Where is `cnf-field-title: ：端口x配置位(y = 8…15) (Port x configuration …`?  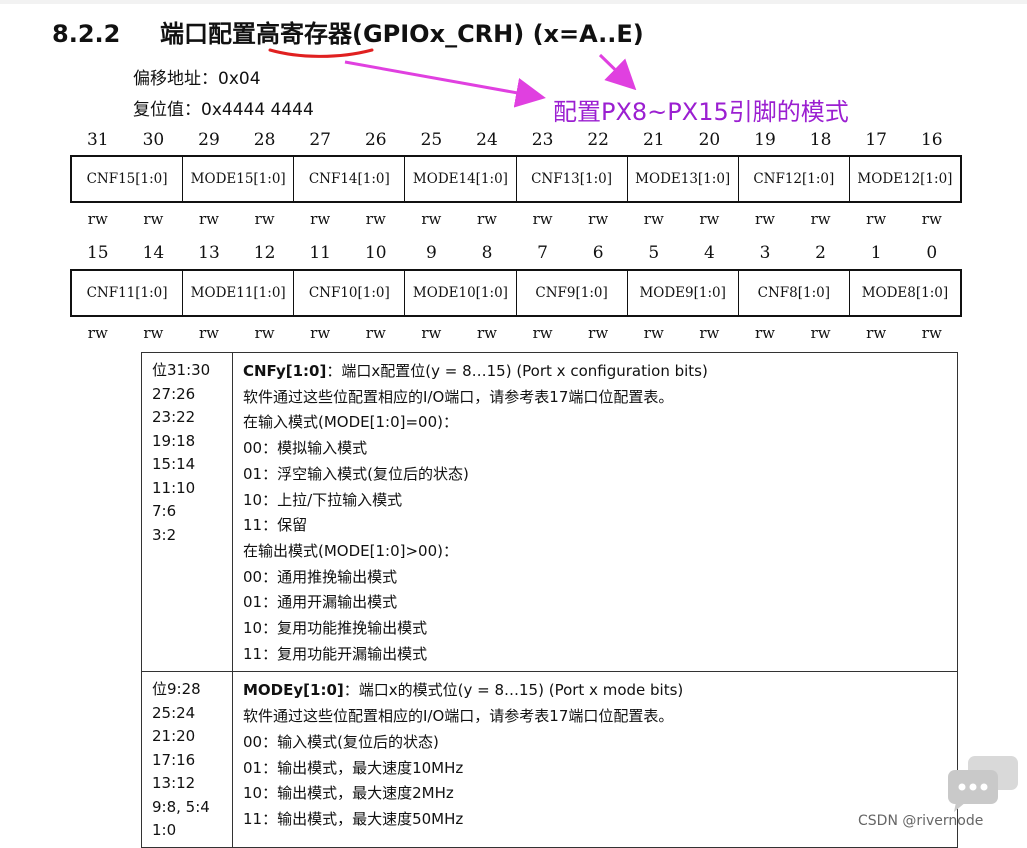 cnf-field-title: ：端口x配置位(y = 8…15) (Port x configuration … is located at coordinates (517, 371).